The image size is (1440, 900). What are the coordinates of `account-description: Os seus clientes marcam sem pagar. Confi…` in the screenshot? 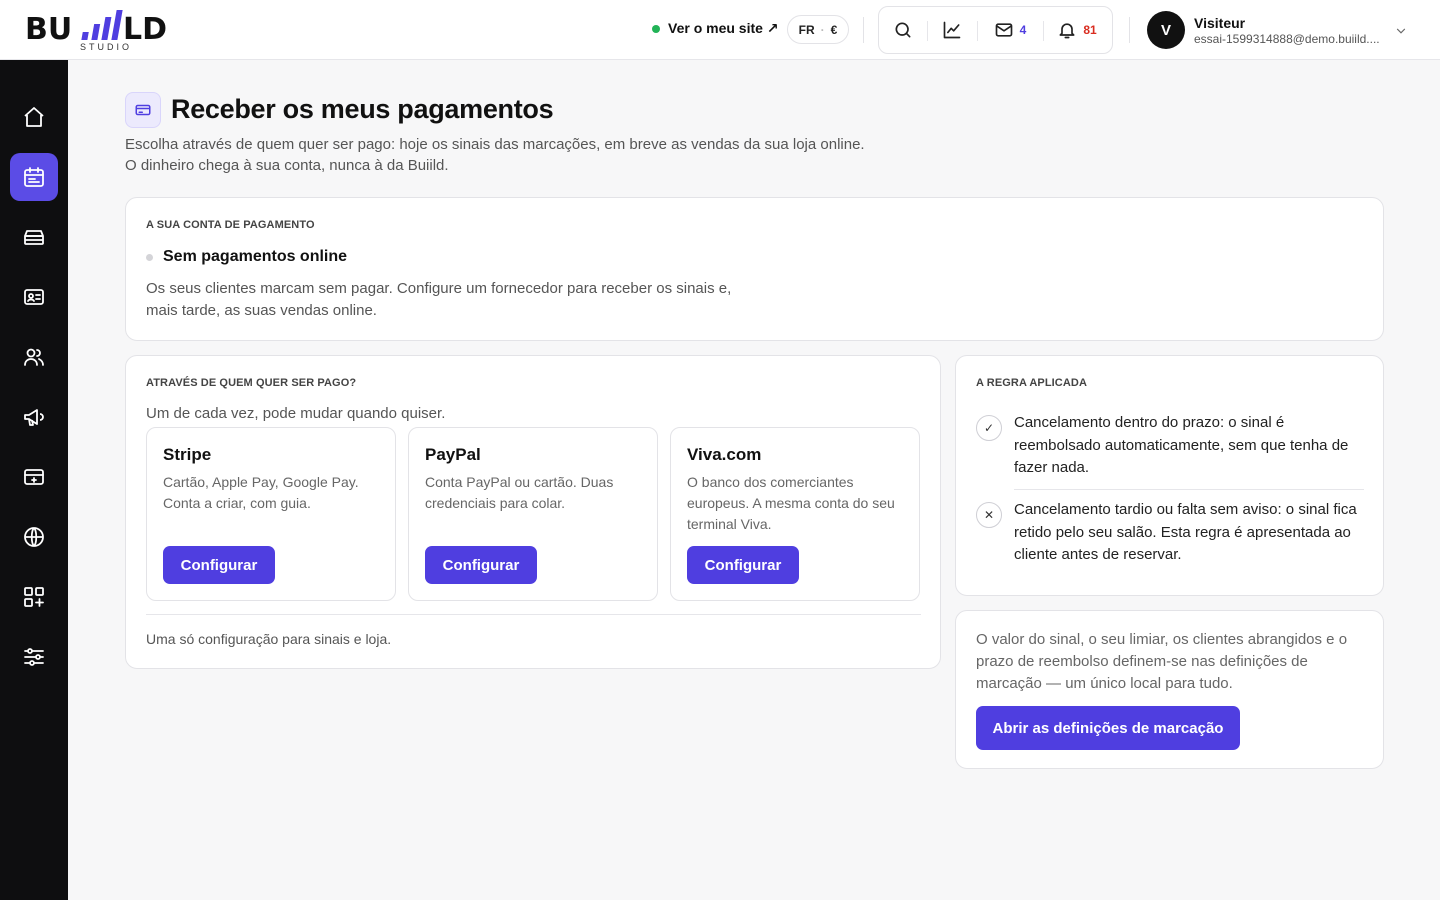 It's located at (439, 299).